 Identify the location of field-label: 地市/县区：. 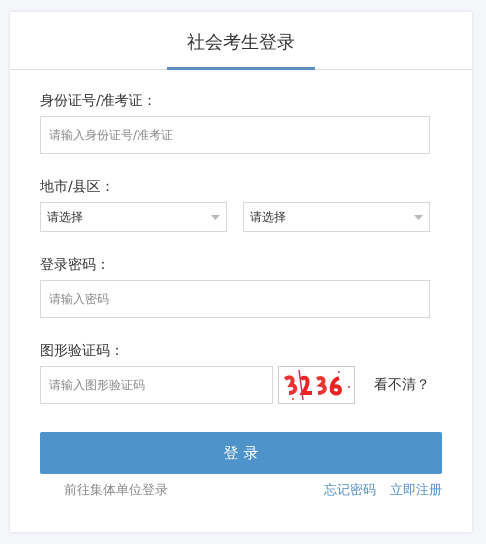
(78, 187).